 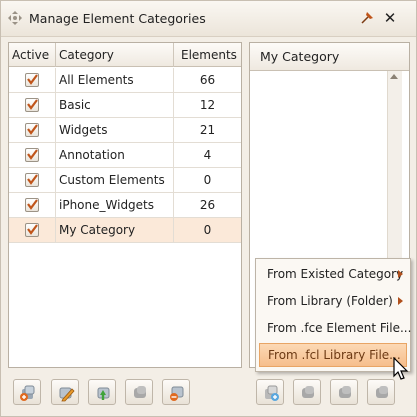 I want to click on table-row-selected: My Category 0, so click(x=125, y=230).